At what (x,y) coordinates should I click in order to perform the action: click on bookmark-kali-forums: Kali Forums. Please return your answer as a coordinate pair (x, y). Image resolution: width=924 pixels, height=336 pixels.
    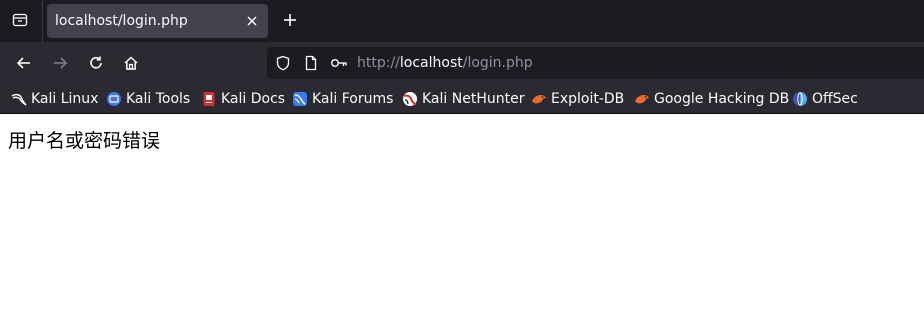
    Looking at the image, I should click on (342, 98).